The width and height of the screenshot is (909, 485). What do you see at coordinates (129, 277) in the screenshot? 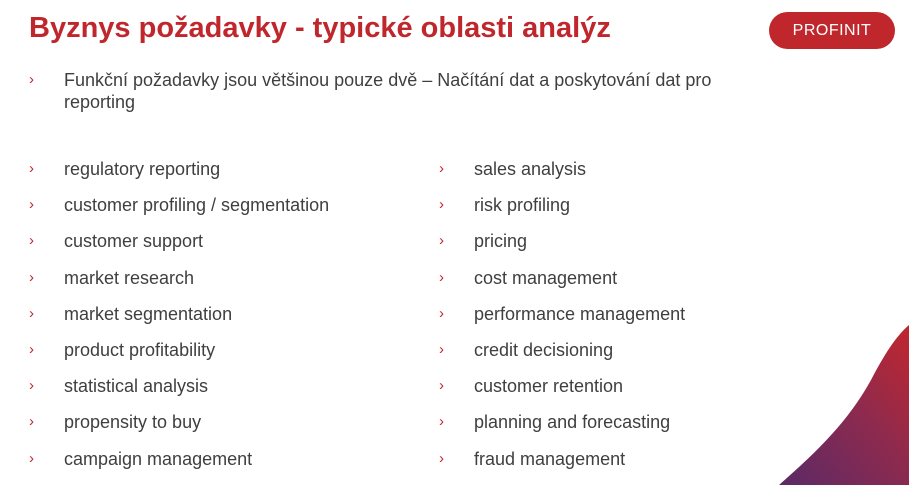
I see `list-item-label: market research` at bounding box center [129, 277].